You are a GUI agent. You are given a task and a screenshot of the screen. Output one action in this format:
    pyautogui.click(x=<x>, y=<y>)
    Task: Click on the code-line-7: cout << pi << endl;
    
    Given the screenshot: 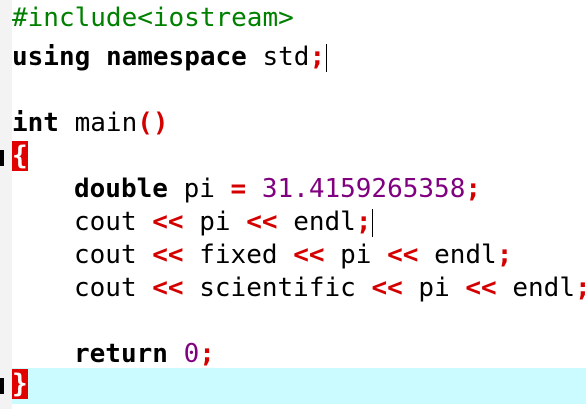 What is the action you would take?
    pyautogui.click(x=299, y=222)
    